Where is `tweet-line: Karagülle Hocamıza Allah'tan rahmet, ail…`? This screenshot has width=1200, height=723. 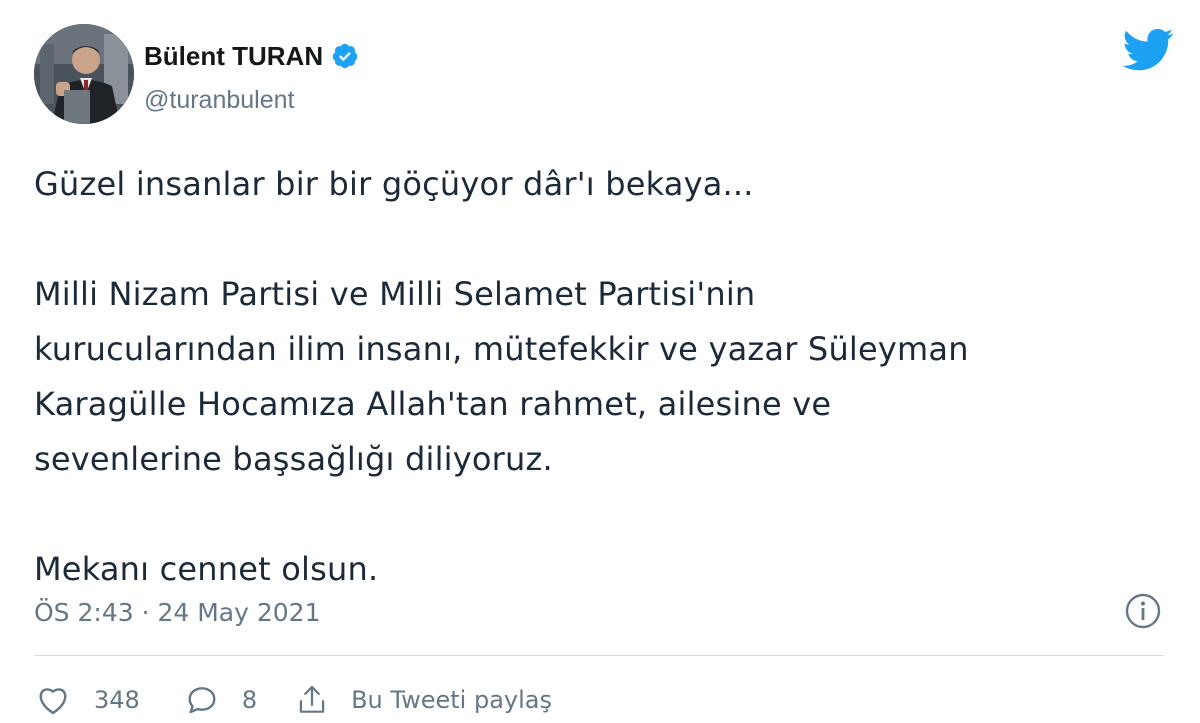 tweet-line: Karagülle Hocamıza Allah'tan rahmet, ail… is located at coordinates (433, 404).